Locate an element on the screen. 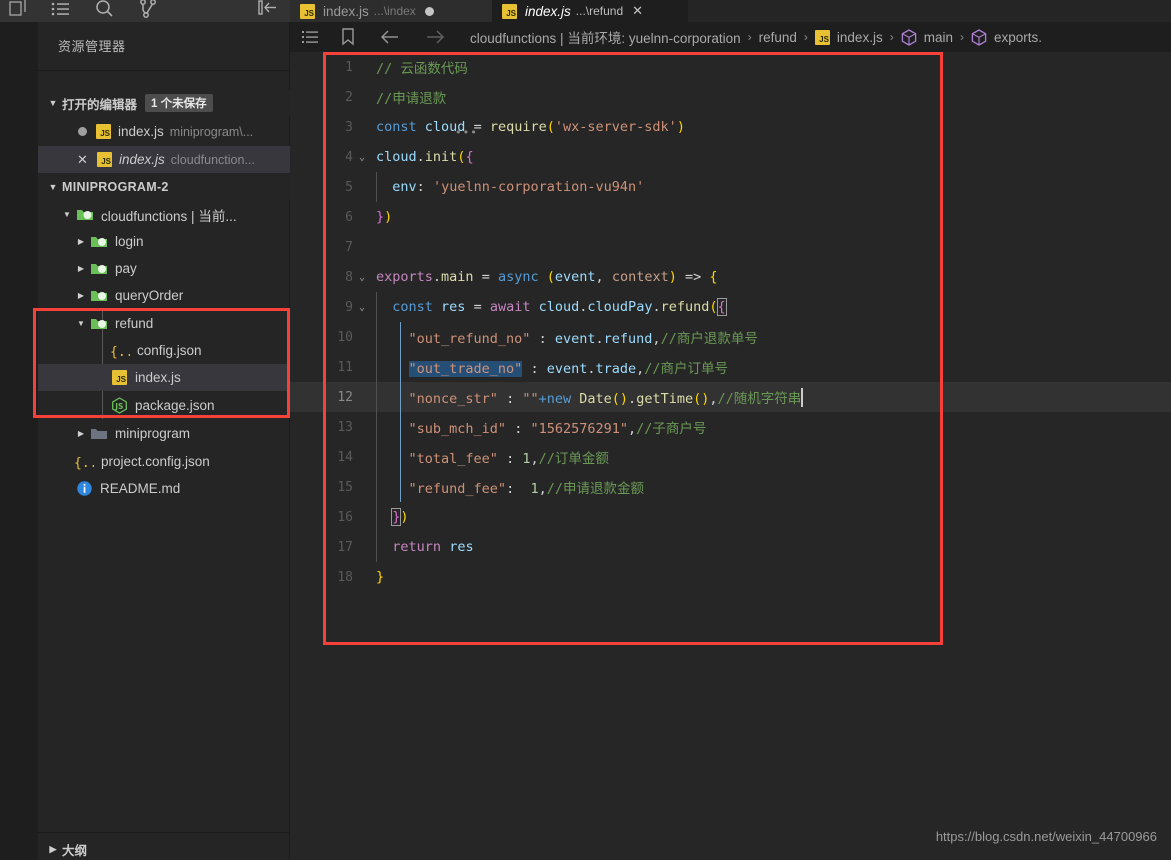  section-outline-label: 大纲 is located at coordinates (75, 850).